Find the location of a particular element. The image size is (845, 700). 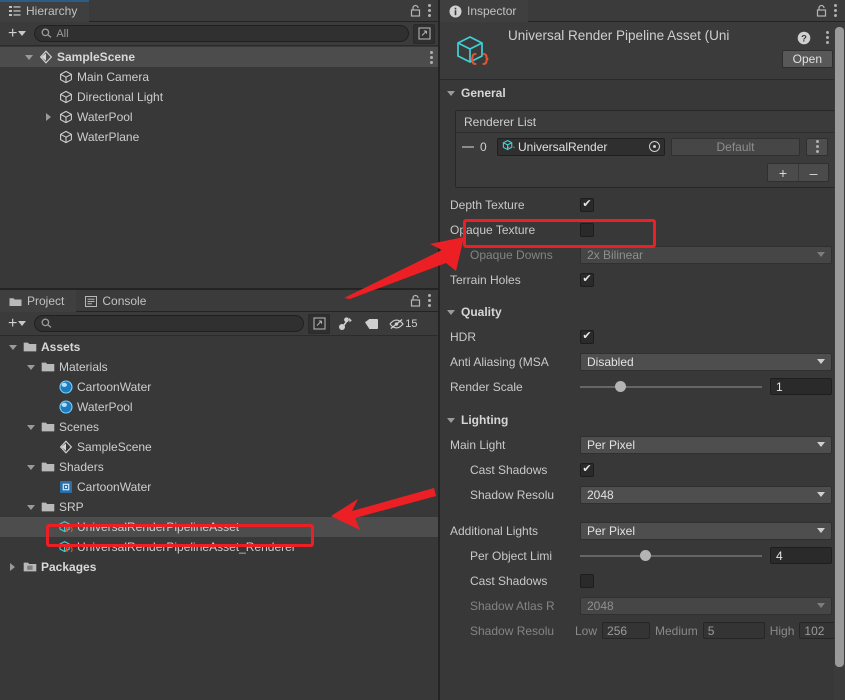

hidden-items-toggle: 15 is located at coordinates (403, 324).